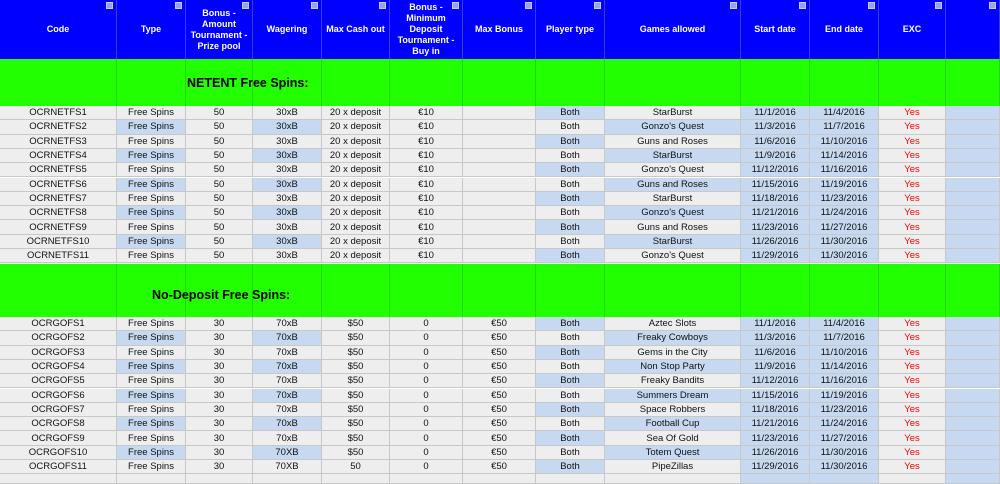  Describe the element at coordinates (426, 156) in the screenshot. I see `cell-min-deposit: €10` at that location.